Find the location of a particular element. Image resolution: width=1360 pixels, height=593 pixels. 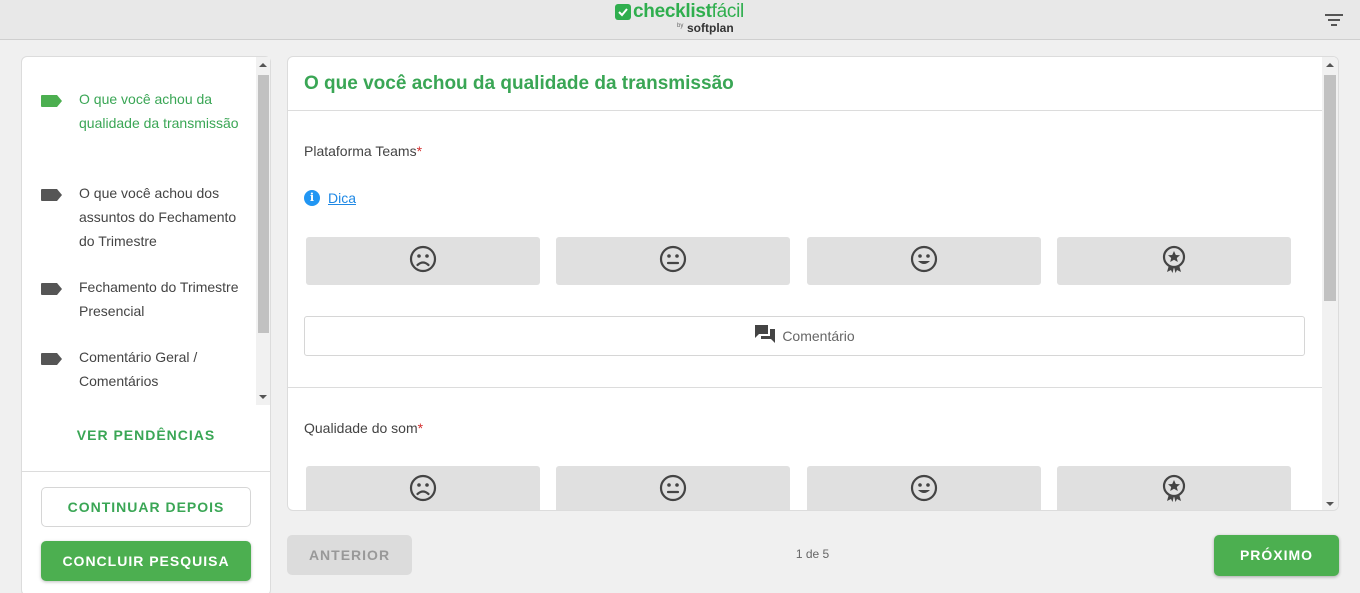

top-bar: checklistfácil by softplan is located at coordinates (680, 20).